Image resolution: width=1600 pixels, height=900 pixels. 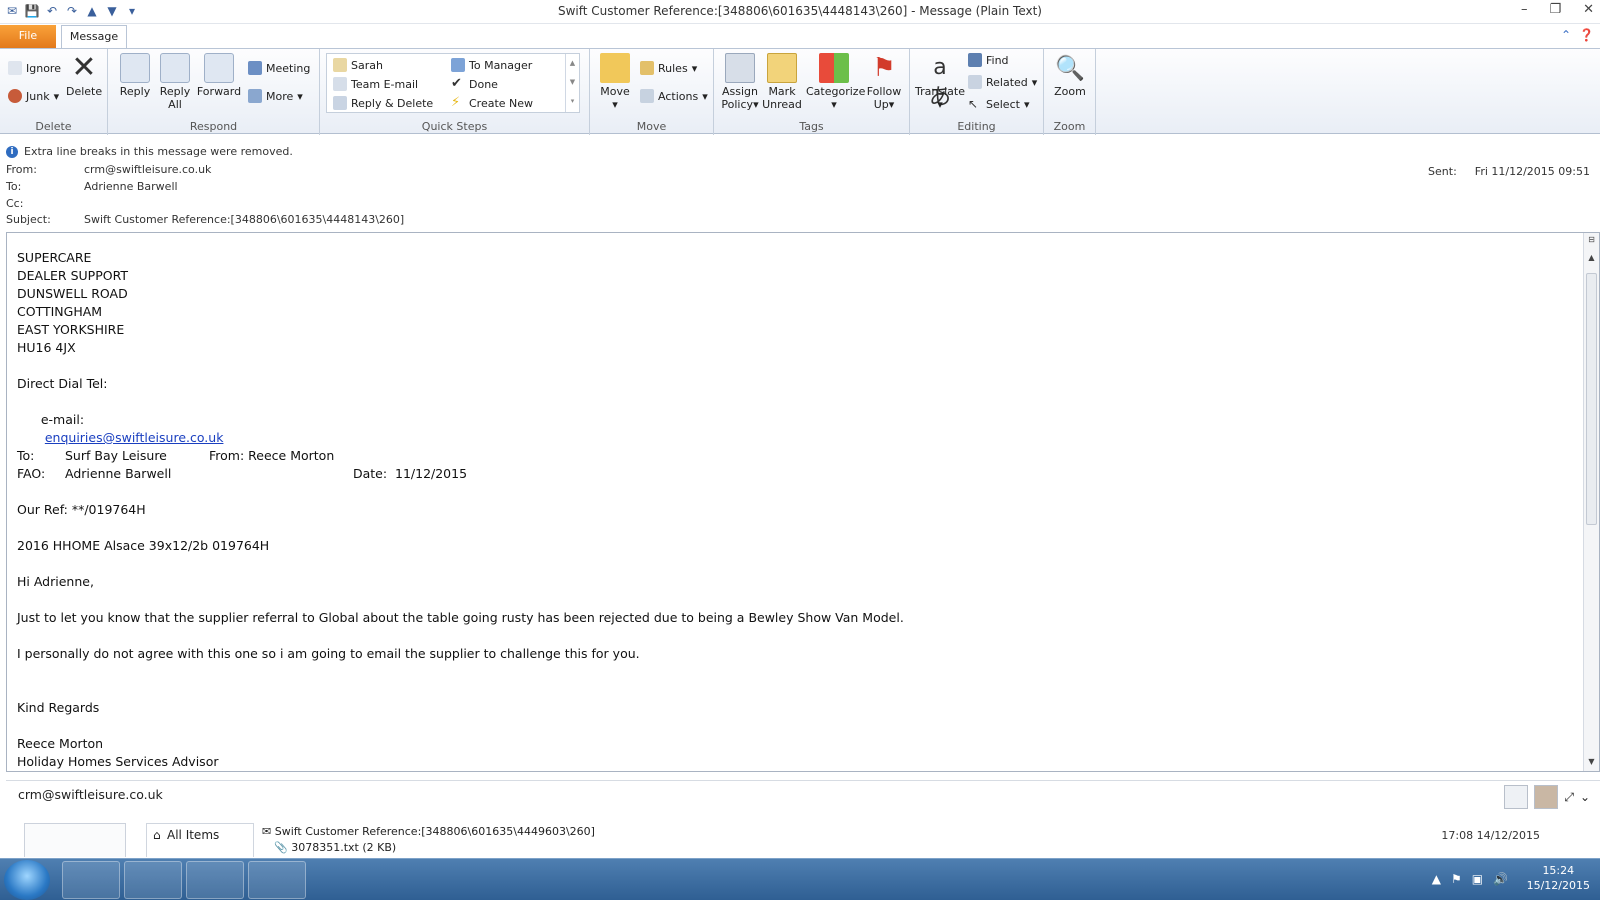 I want to click on reply-delete-icon, so click(x=340, y=103).